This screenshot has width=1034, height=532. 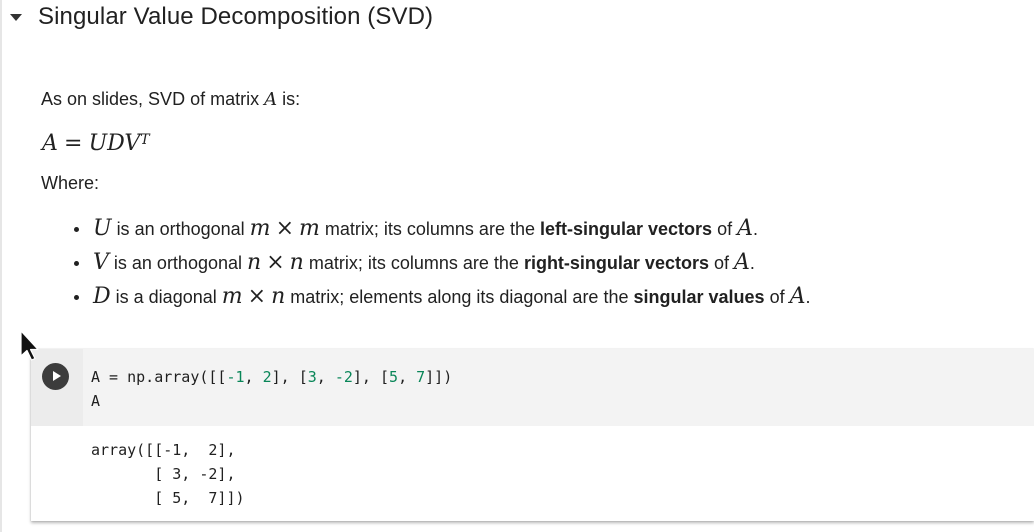 What do you see at coordinates (70, 183) in the screenshot?
I see `where-label: Where:` at bounding box center [70, 183].